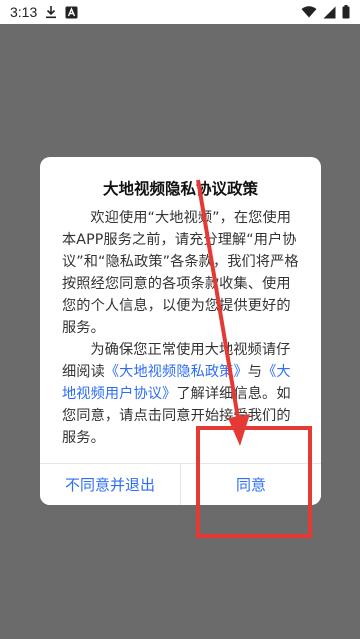 This screenshot has width=360, height=639. Describe the element at coordinates (329, 12) in the screenshot. I see `signal-icon` at that location.